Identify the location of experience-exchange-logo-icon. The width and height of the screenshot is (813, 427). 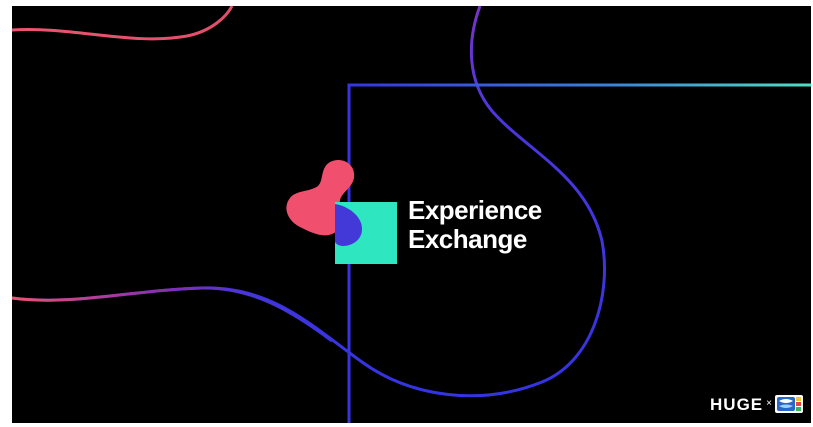
(341, 211).